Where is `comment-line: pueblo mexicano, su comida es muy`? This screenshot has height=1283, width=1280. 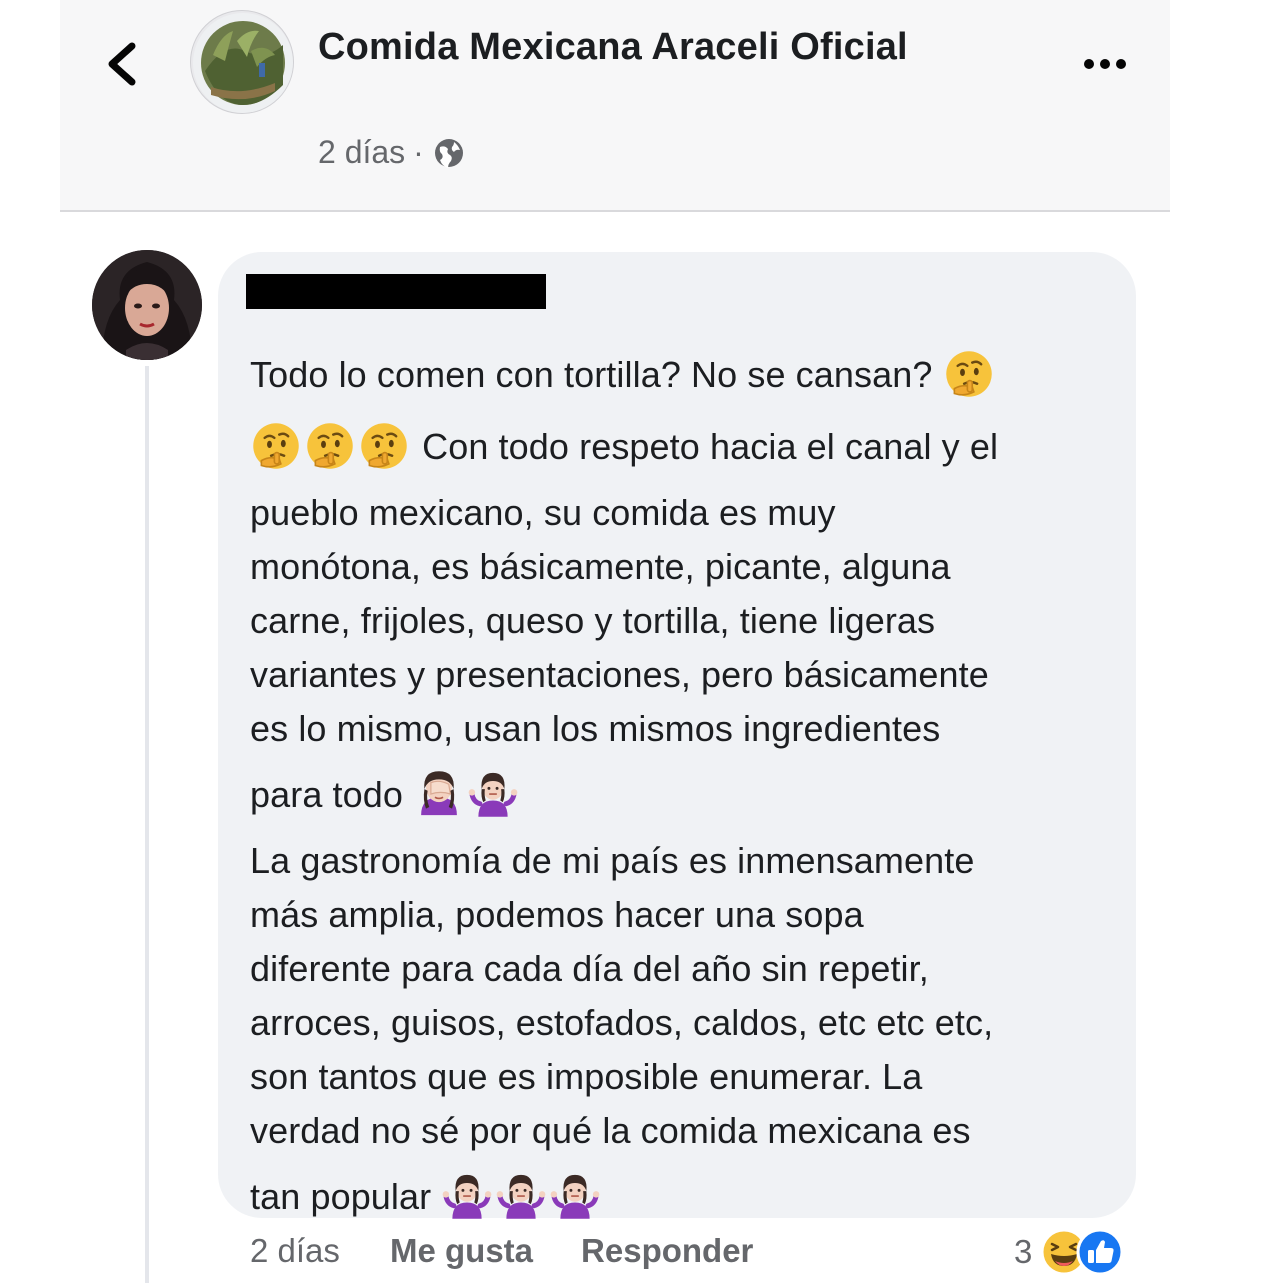 comment-line: pueblo mexicano, su comida es muy is located at coordinates (543, 512).